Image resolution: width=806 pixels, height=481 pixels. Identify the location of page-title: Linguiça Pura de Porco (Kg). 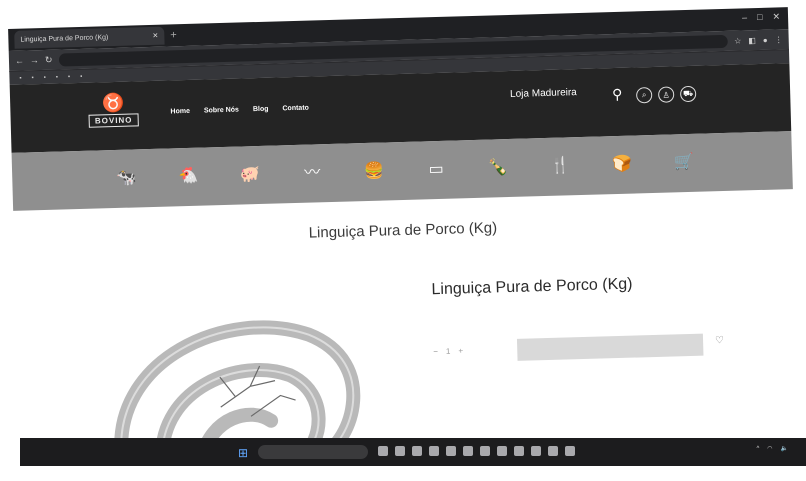
(403, 230).